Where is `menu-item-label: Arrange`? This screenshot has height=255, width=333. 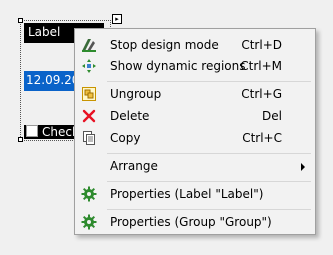 menu-item-label: Arrange is located at coordinates (134, 166).